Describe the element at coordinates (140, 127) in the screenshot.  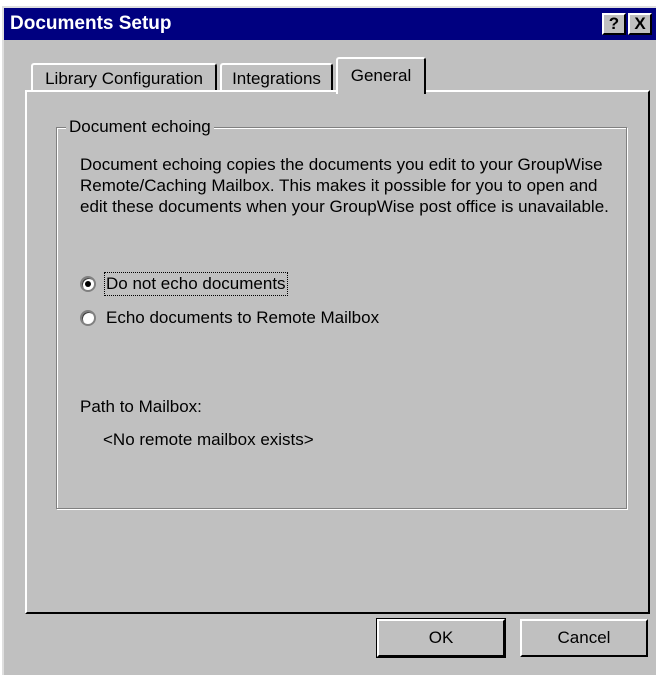
I see `group-label: Document echoing` at that location.